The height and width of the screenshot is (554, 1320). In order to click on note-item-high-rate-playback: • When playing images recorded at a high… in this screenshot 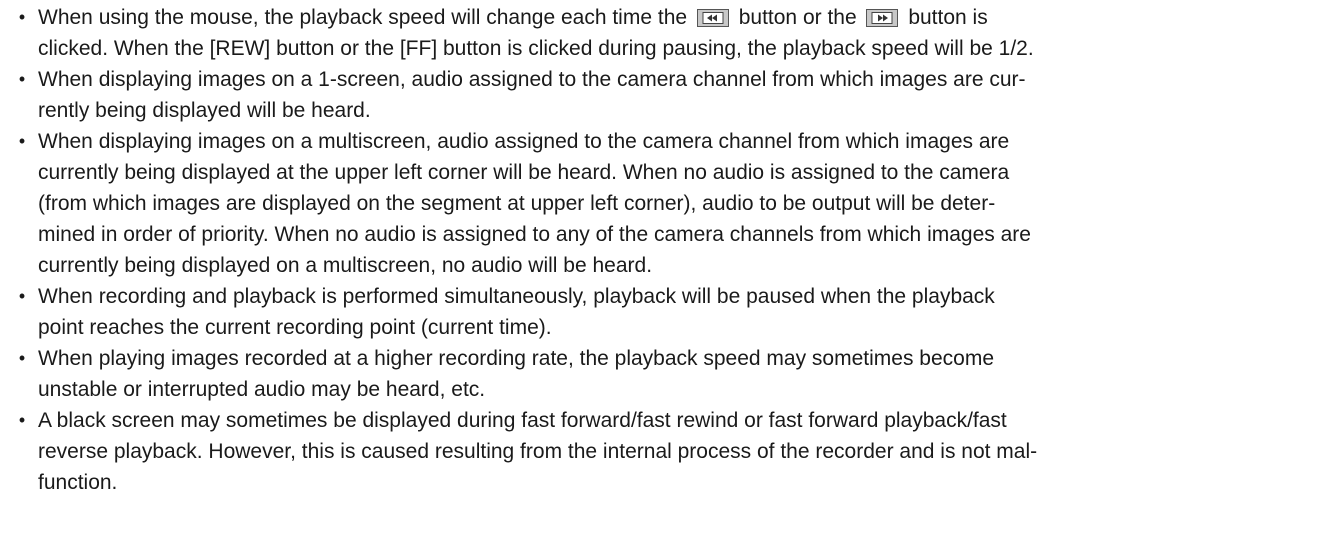, I will do `click(660, 374)`.